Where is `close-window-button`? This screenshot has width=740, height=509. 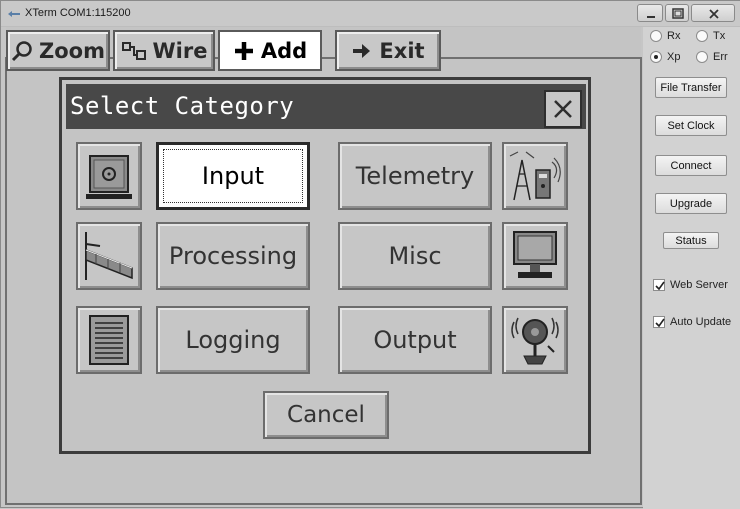 close-window-button is located at coordinates (713, 13).